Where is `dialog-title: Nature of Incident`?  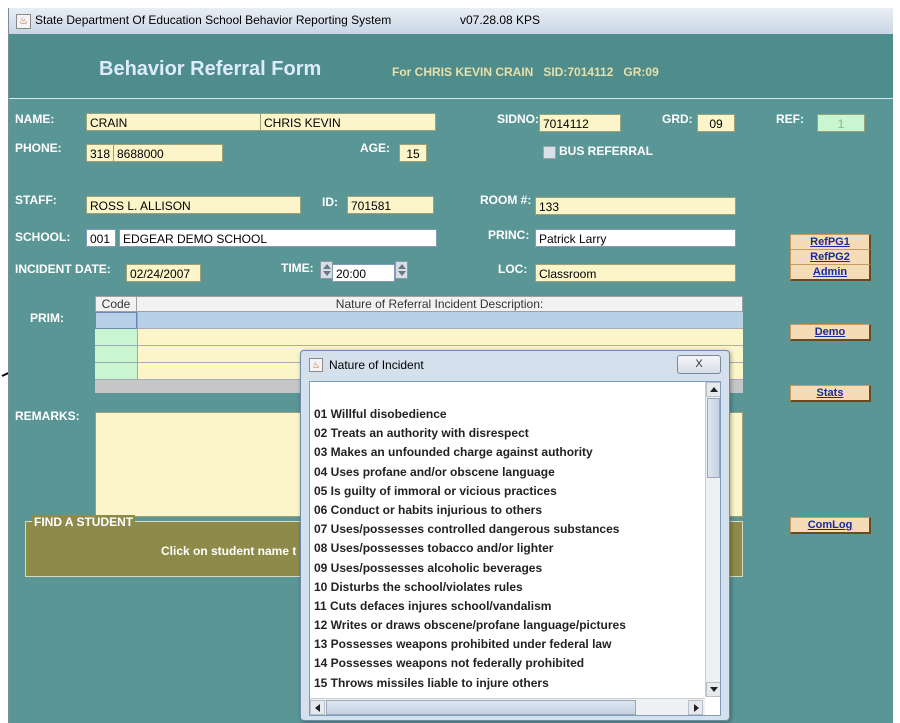 dialog-title: Nature of Incident is located at coordinates (376, 365).